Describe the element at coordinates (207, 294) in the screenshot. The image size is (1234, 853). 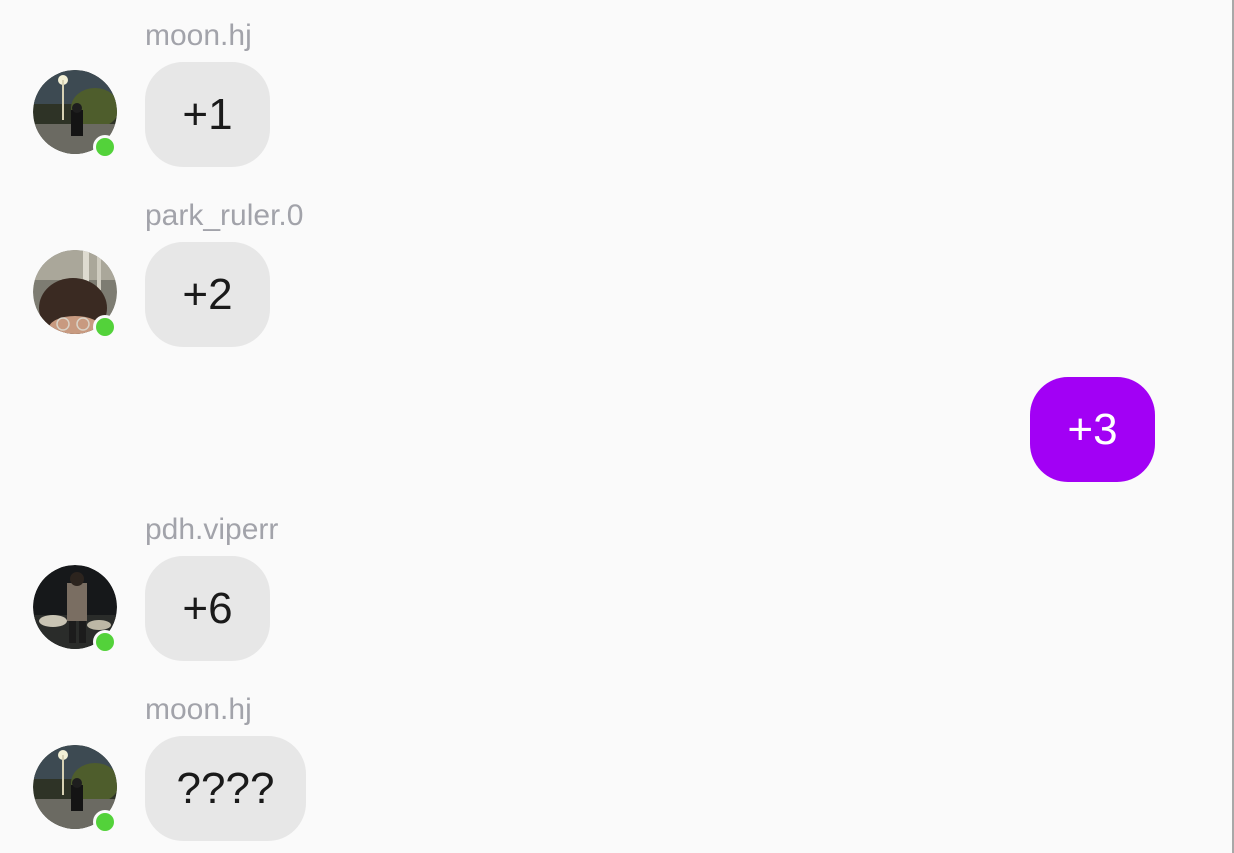
I see `message-bubble: +2` at that location.